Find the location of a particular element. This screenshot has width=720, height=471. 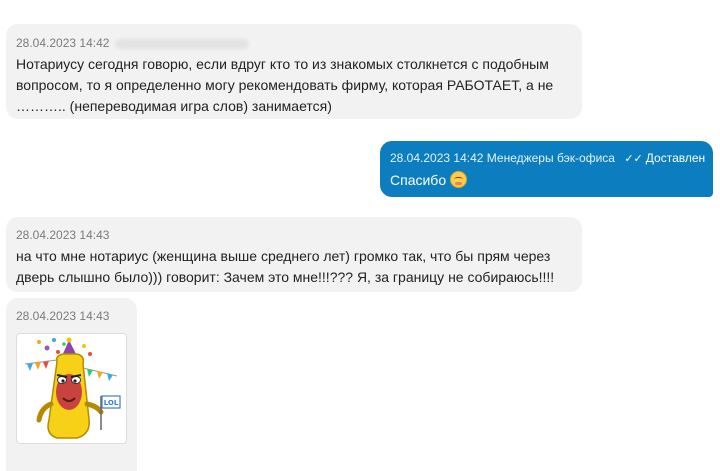

banana-sticker-image: LOL is located at coordinates (72, 388).